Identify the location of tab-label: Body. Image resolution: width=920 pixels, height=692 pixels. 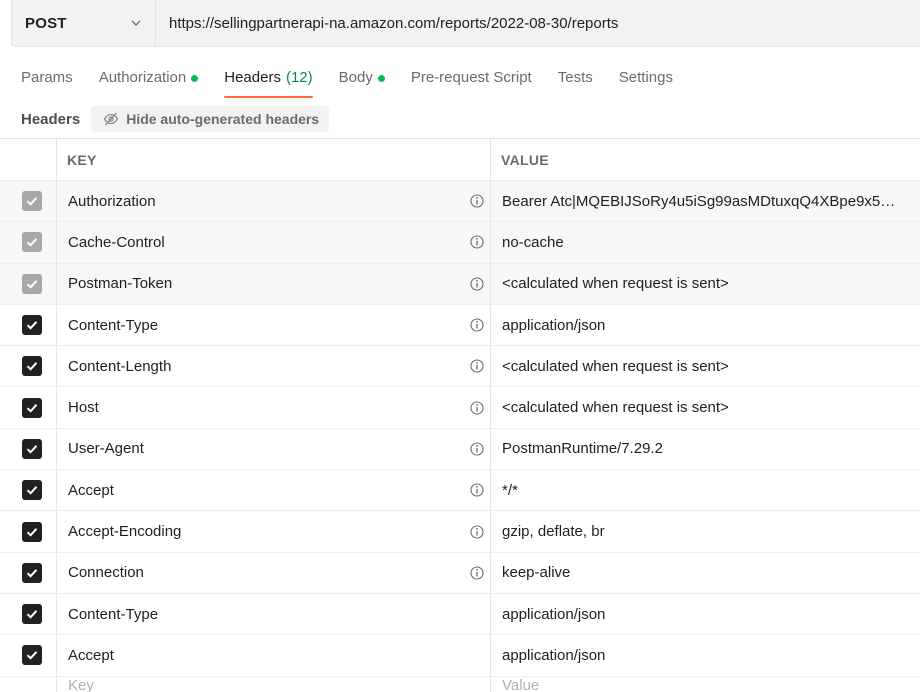
(355, 77).